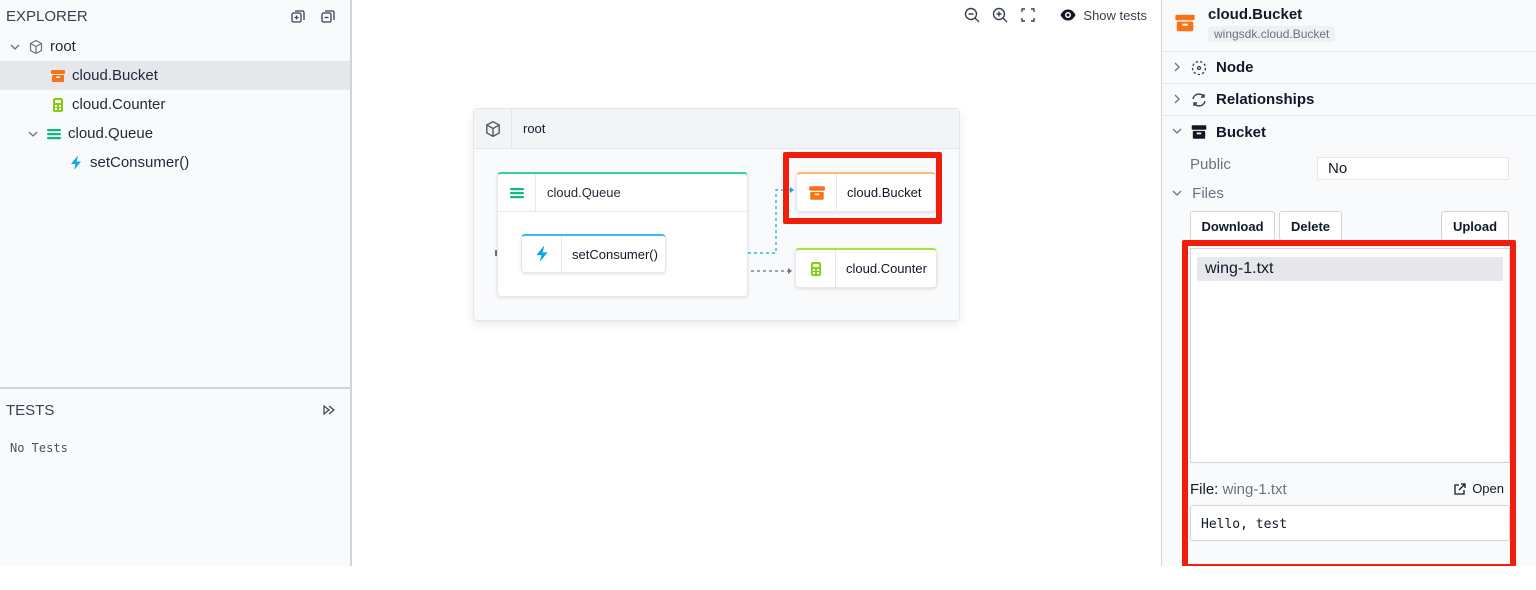 The image size is (1536, 590). What do you see at coordinates (644, 230) in the screenshot?
I see `connection-edges` at bounding box center [644, 230].